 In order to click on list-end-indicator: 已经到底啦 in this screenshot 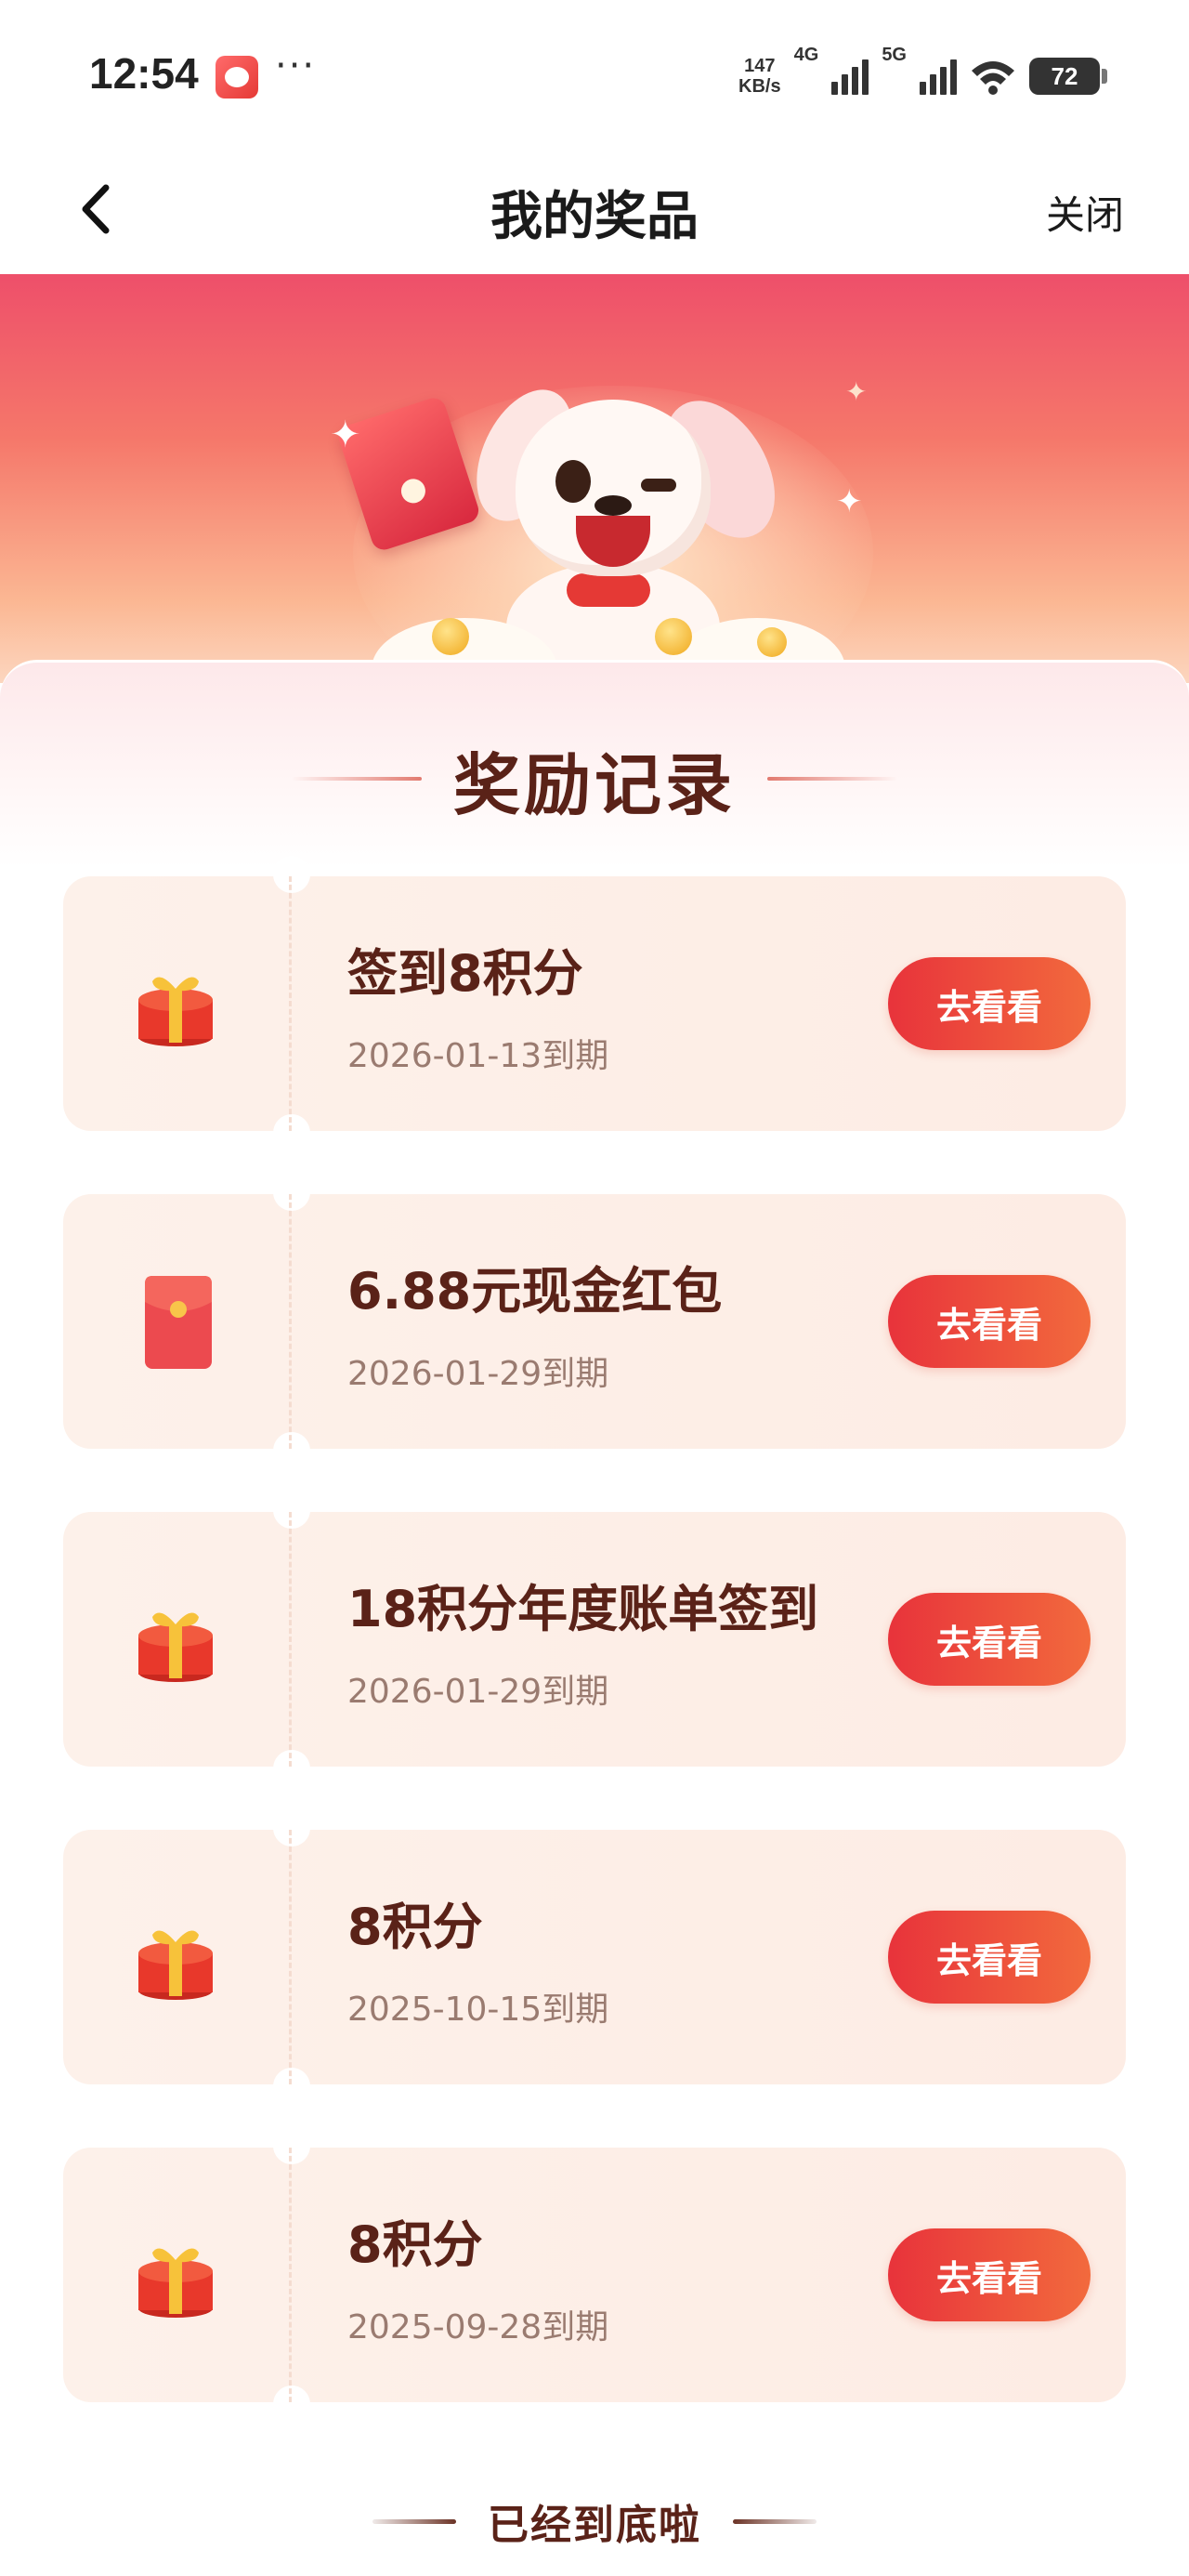, I will do `click(594, 2521)`.